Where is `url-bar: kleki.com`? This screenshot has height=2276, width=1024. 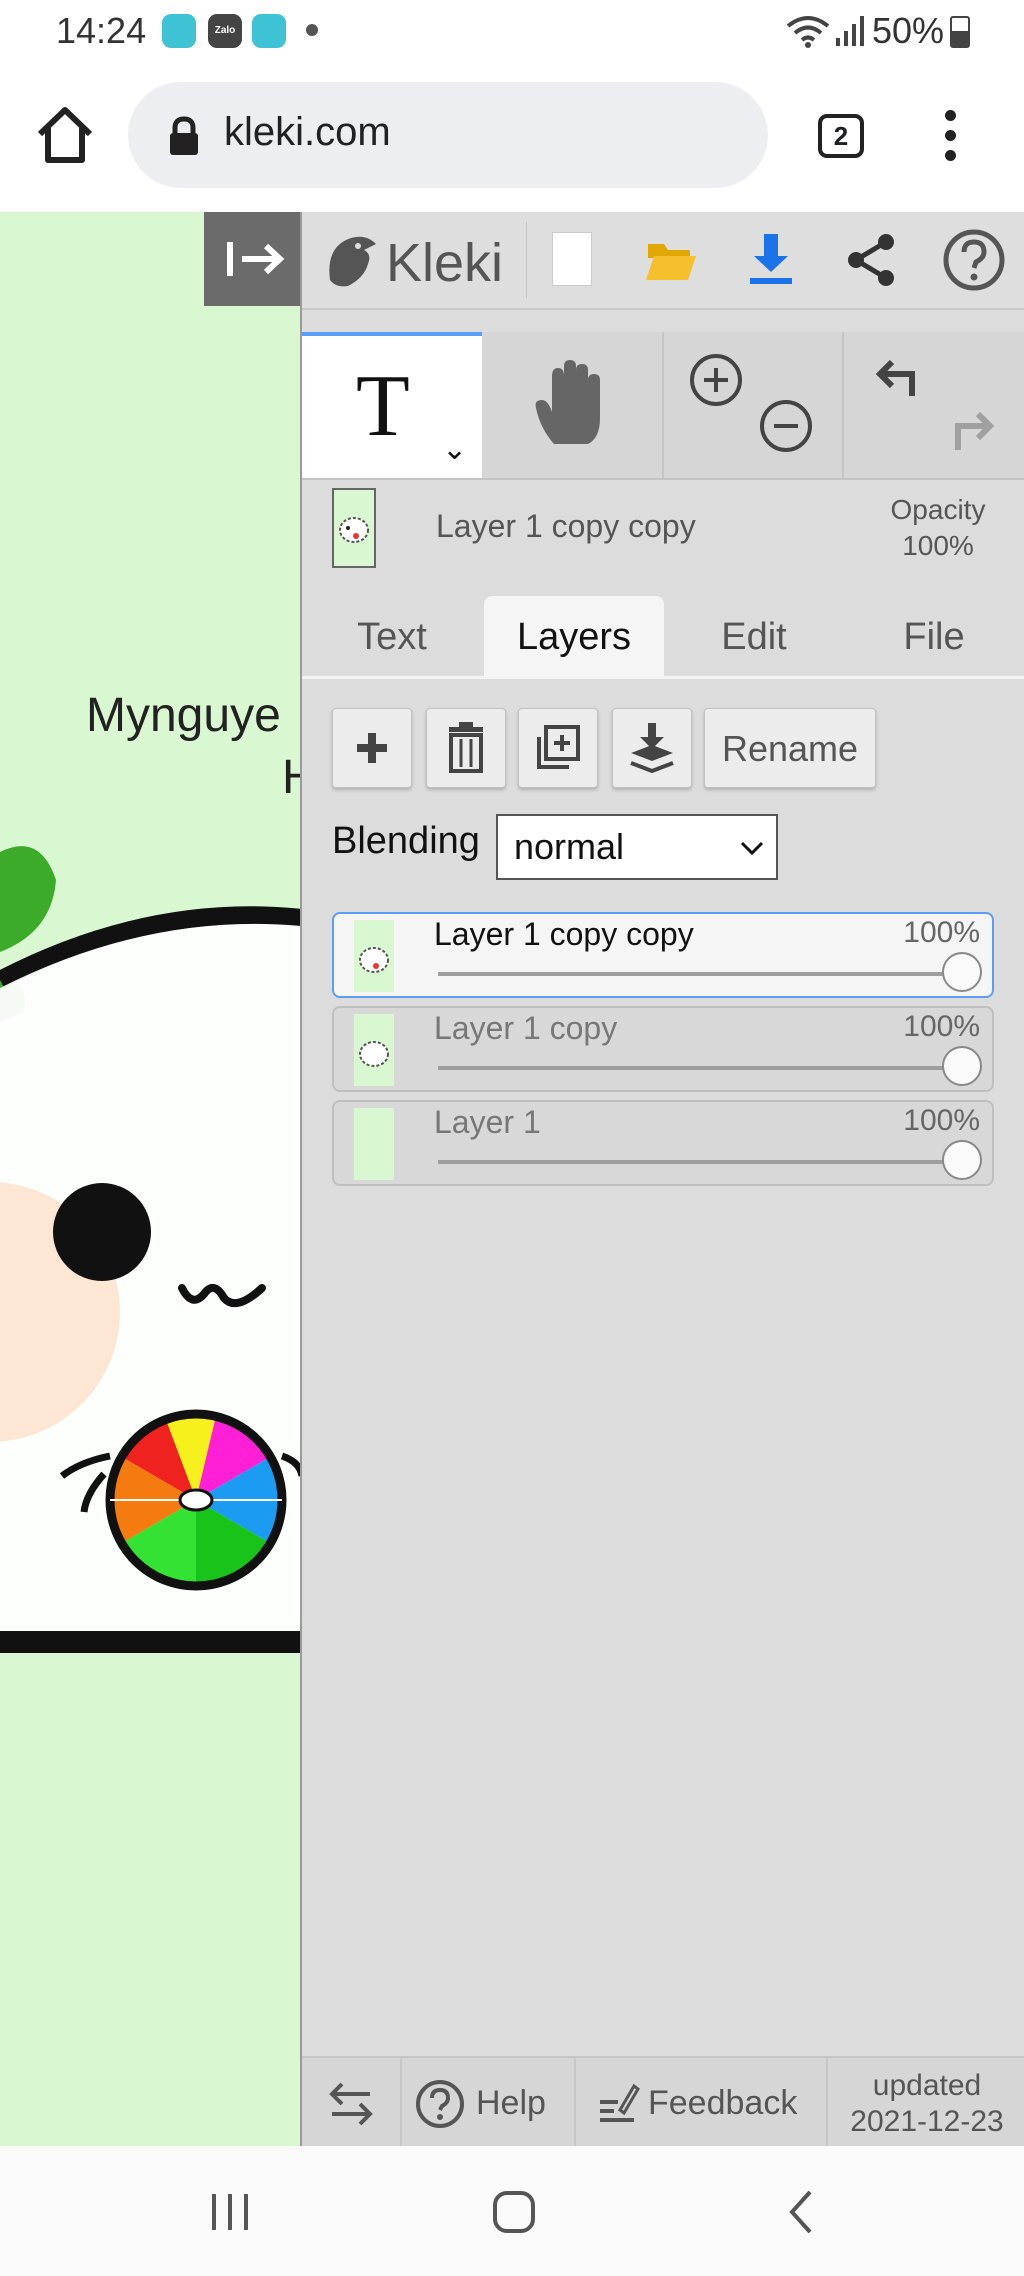 url-bar: kleki.com is located at coordinates (448, 135).